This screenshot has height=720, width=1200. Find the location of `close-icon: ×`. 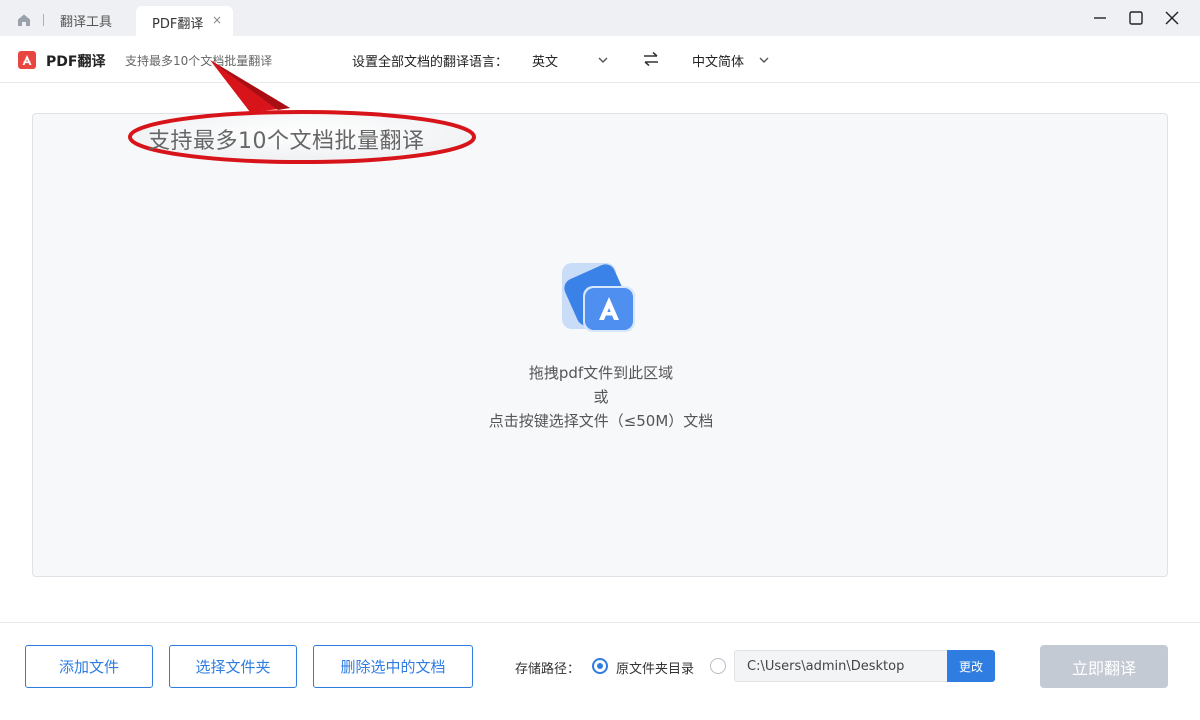

close-icon: × is located at coordinates (217, 20).